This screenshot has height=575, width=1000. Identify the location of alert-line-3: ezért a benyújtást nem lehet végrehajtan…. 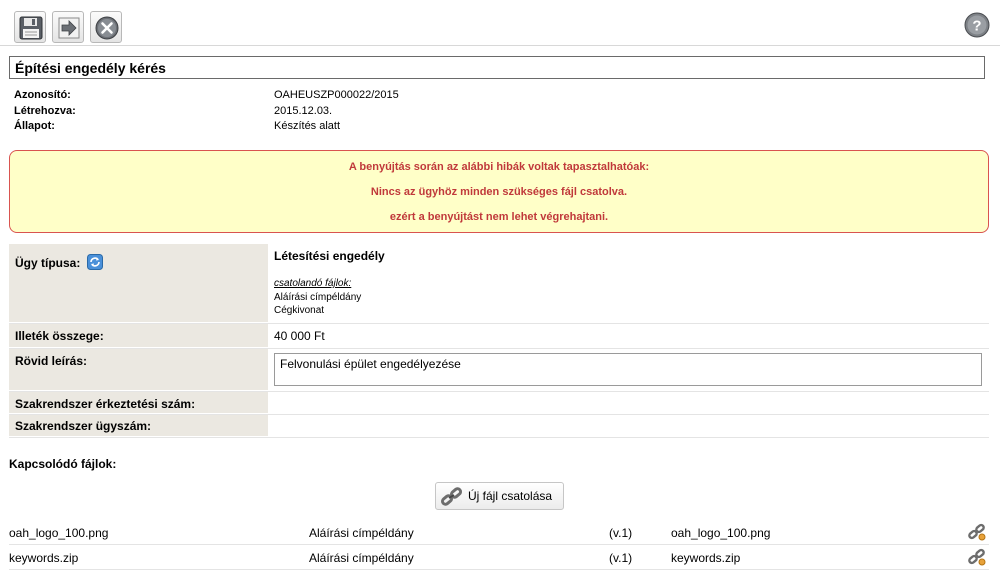
(499, 217).